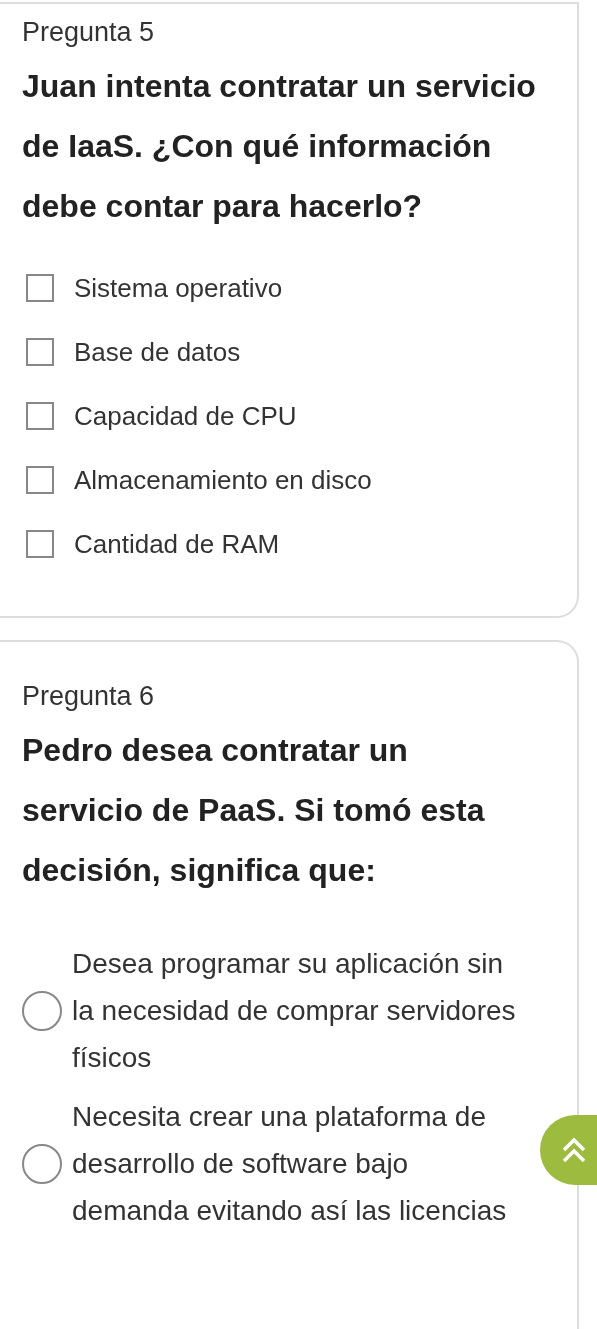 The image size is (597, 1329). What do you see at coordinates (294, 1011) in the screenshot?
I see `option-label: Desea programar su aplicación sin la necesidad de comprar servidores físicos` at bounding box center [294, 1011].